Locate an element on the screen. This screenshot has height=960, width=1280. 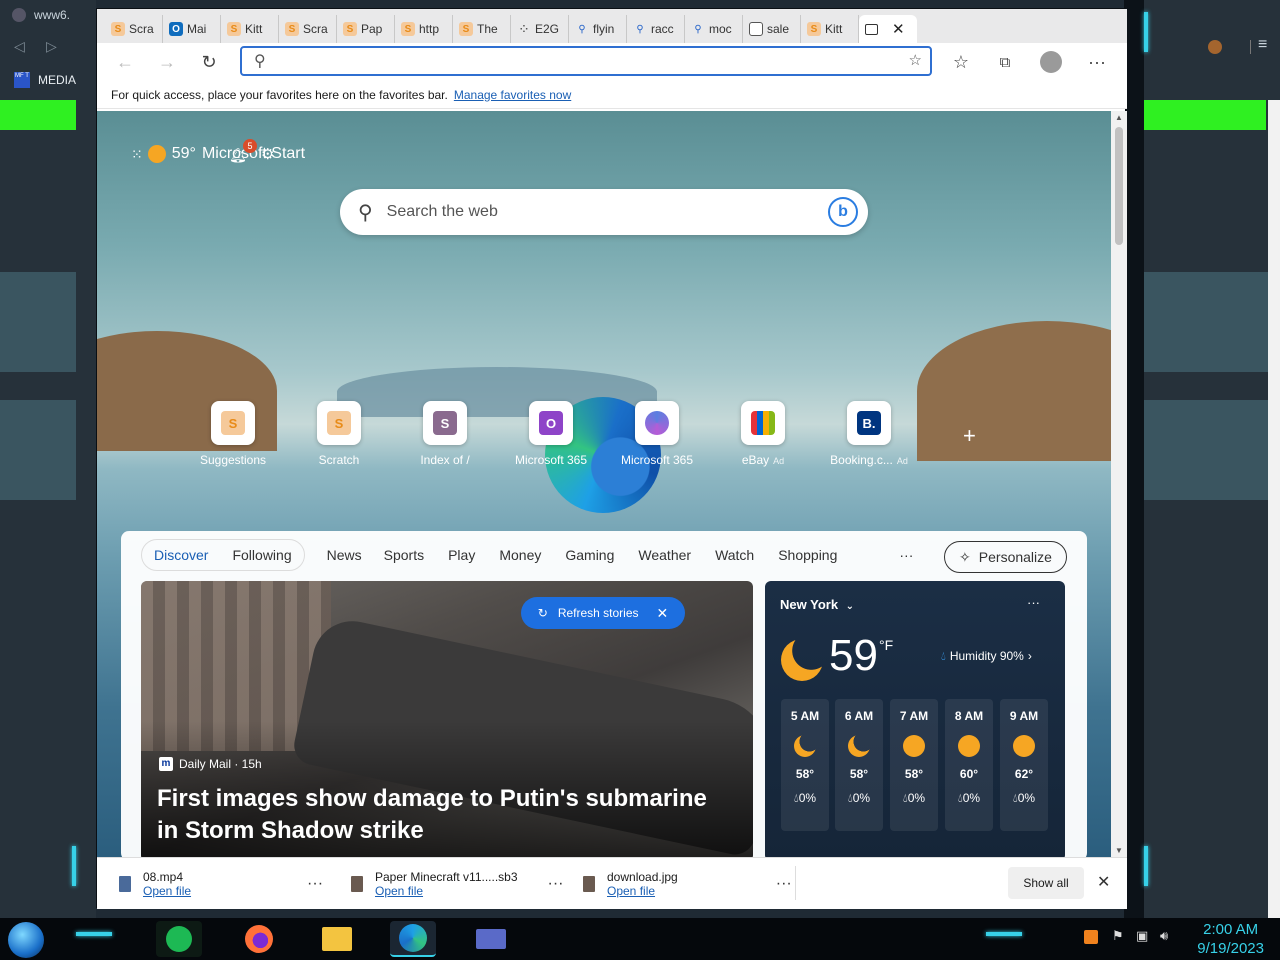
browser-tab: sale is located at coordinates (772, 29).